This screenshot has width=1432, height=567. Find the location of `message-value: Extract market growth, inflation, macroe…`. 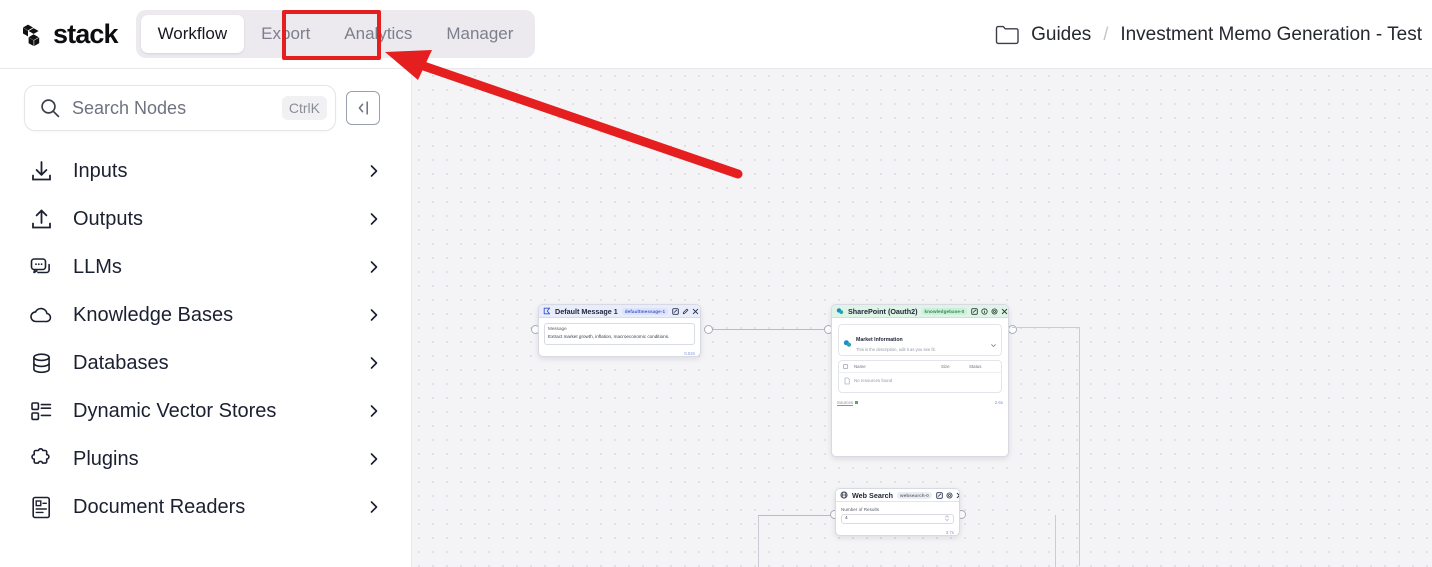

message-value: Extract market growth, inflation, macroe… is located at coordinates (609, 337).